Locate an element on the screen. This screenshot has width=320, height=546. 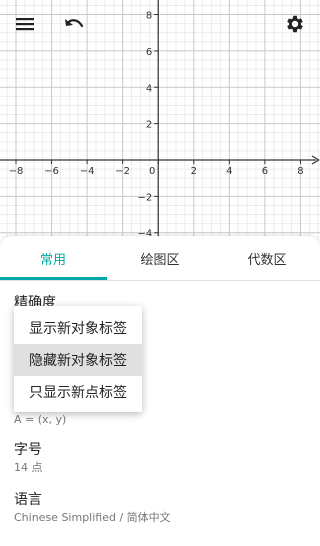
menu-button is located at coordinates (25, 24).